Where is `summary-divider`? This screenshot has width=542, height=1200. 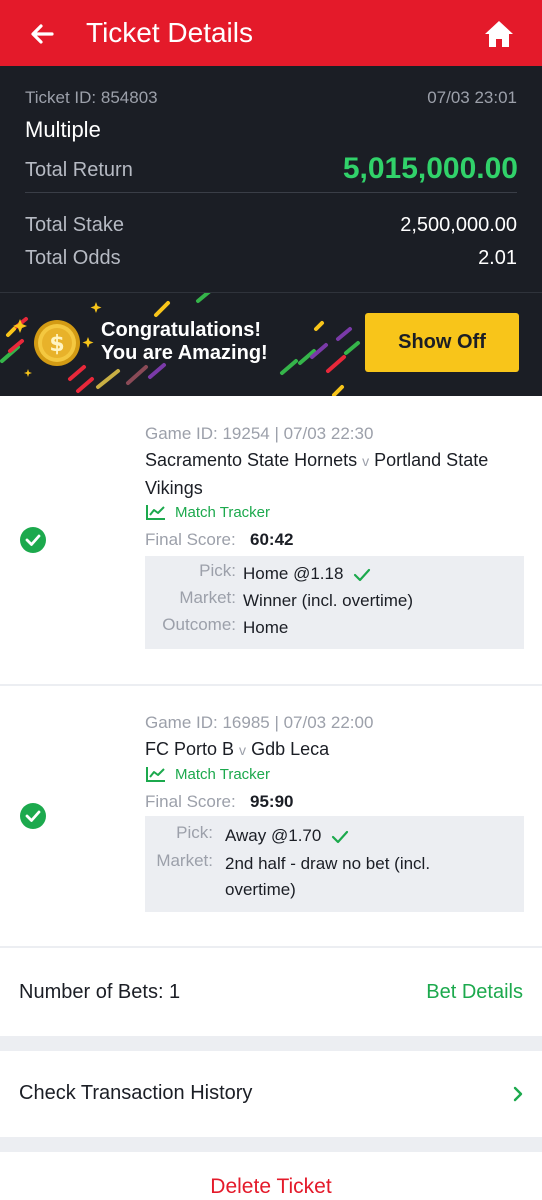 summary-divider is located at coordinates (271, 192).